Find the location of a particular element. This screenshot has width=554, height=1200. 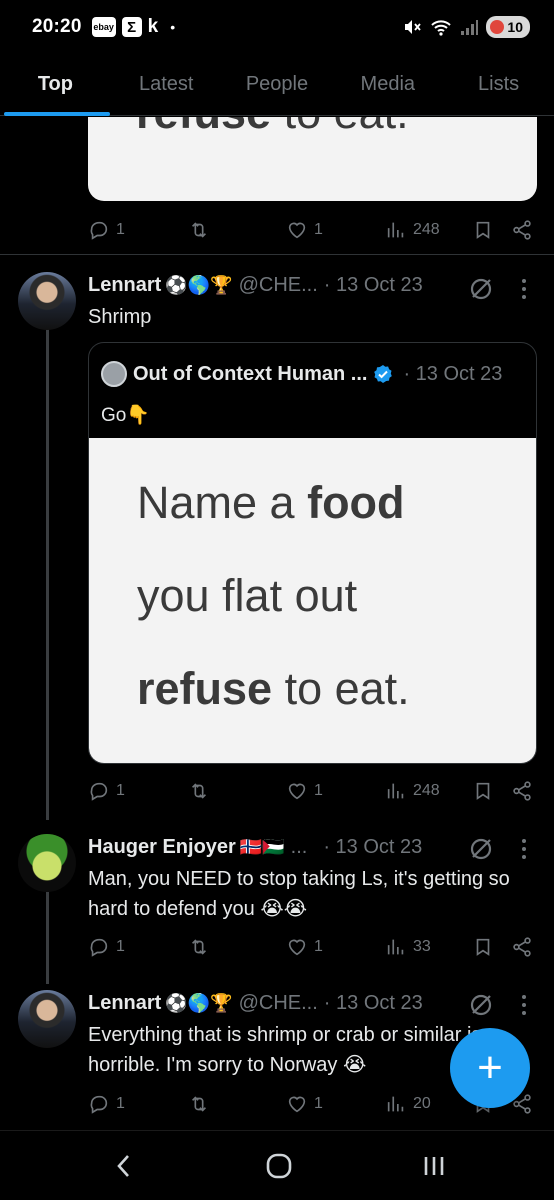

nav-recents-button is located at coordinates (434, 1166).